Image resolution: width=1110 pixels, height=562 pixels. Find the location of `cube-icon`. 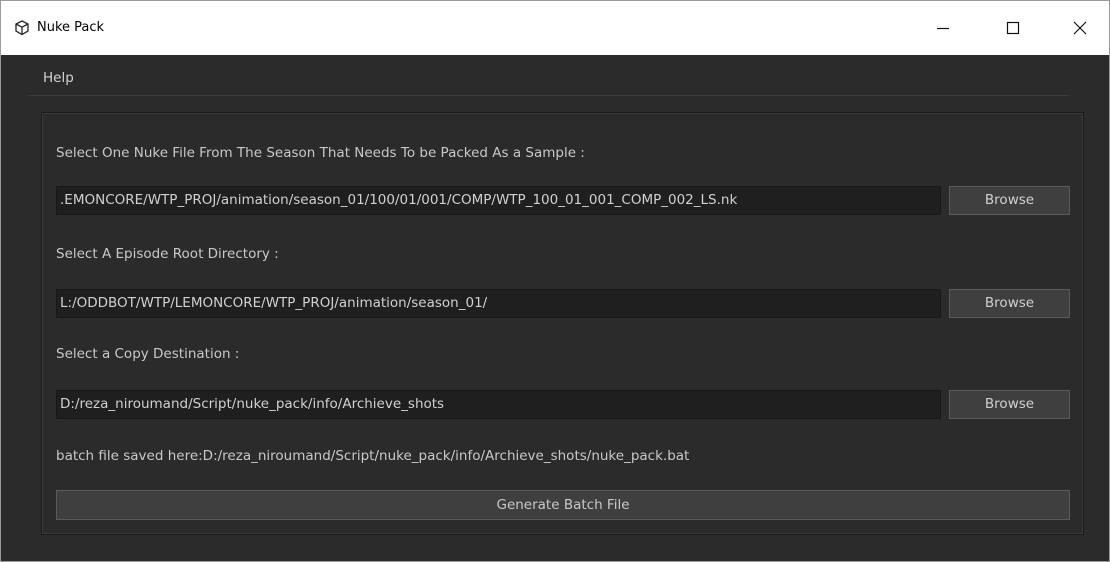

cube-icon is located at coordinates (22, 28).